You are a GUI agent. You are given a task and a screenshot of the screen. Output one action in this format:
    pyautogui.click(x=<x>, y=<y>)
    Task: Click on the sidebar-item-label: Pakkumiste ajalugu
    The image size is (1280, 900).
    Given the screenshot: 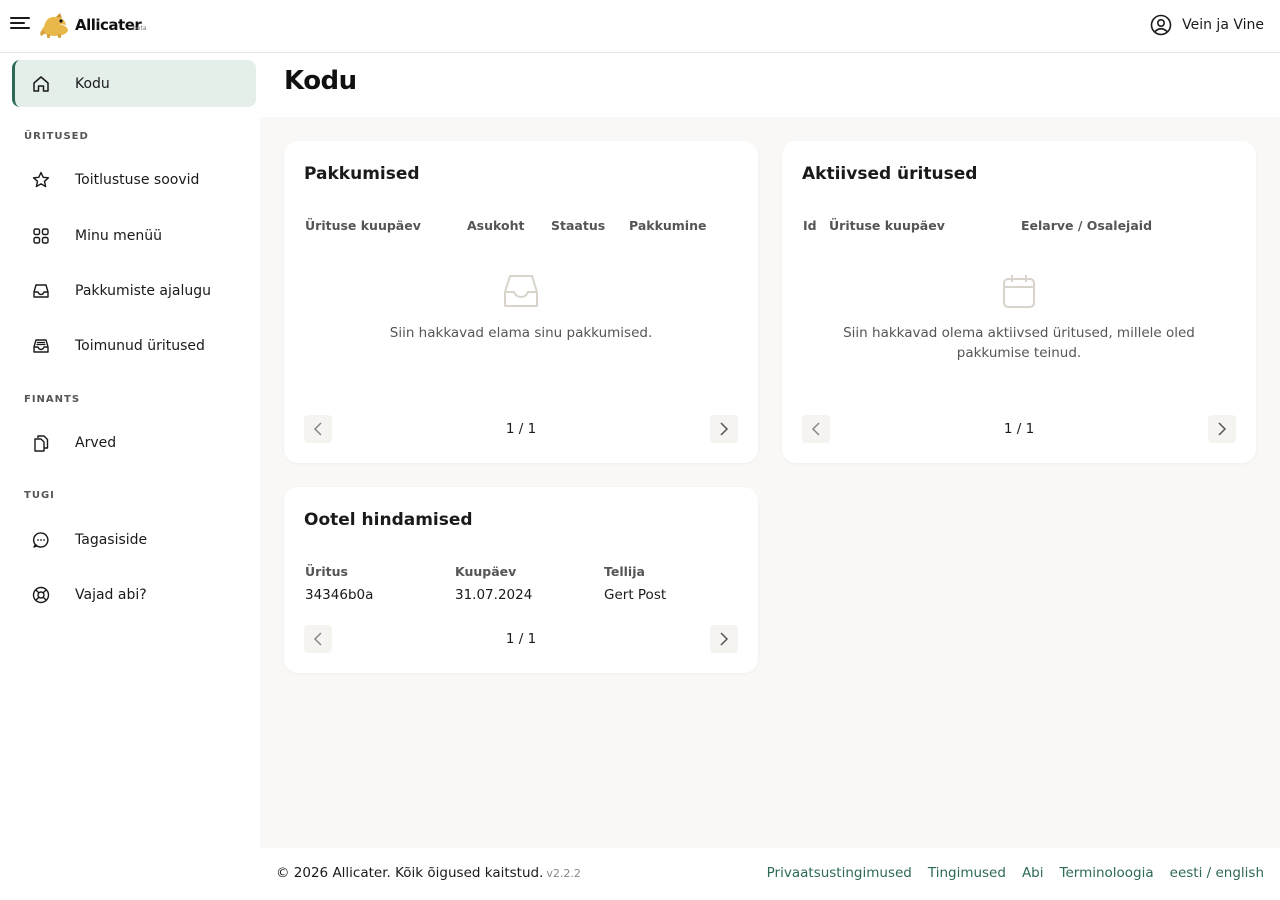 What is the action you would take?
    pyautogui.click(x=143, y=290)
    